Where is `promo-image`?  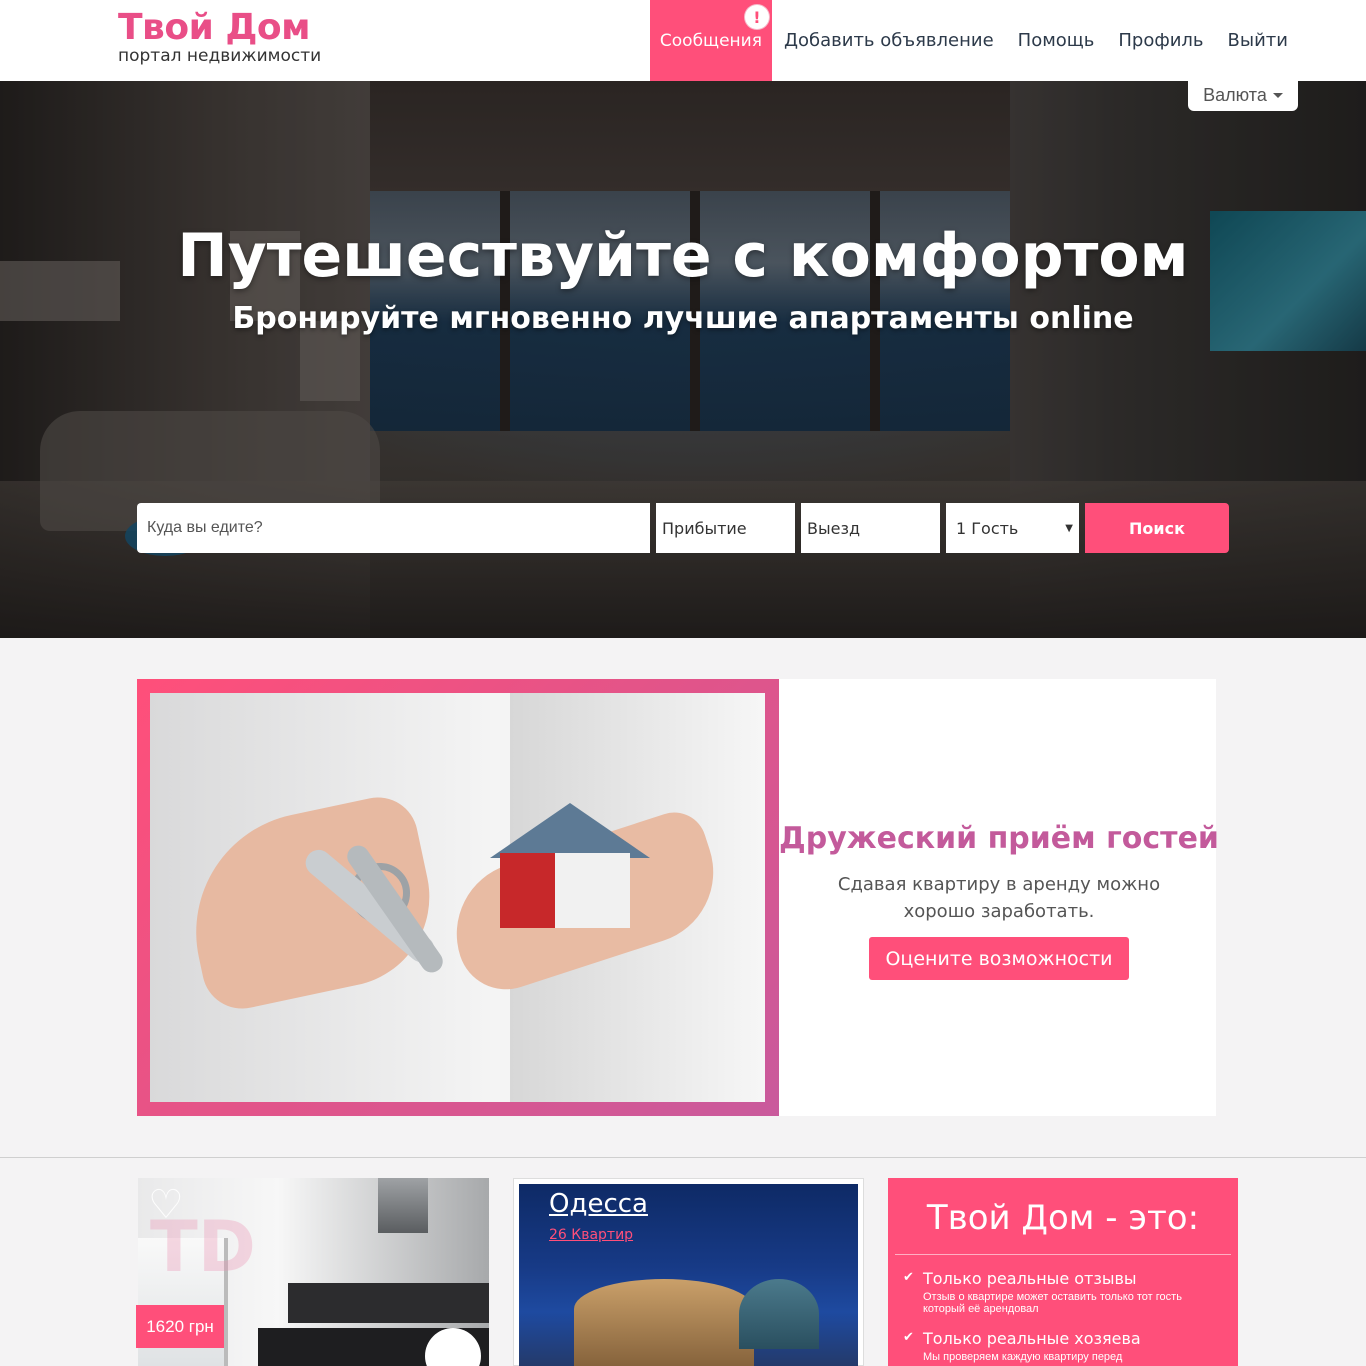
promo-image is located at coordinates (457, 897).